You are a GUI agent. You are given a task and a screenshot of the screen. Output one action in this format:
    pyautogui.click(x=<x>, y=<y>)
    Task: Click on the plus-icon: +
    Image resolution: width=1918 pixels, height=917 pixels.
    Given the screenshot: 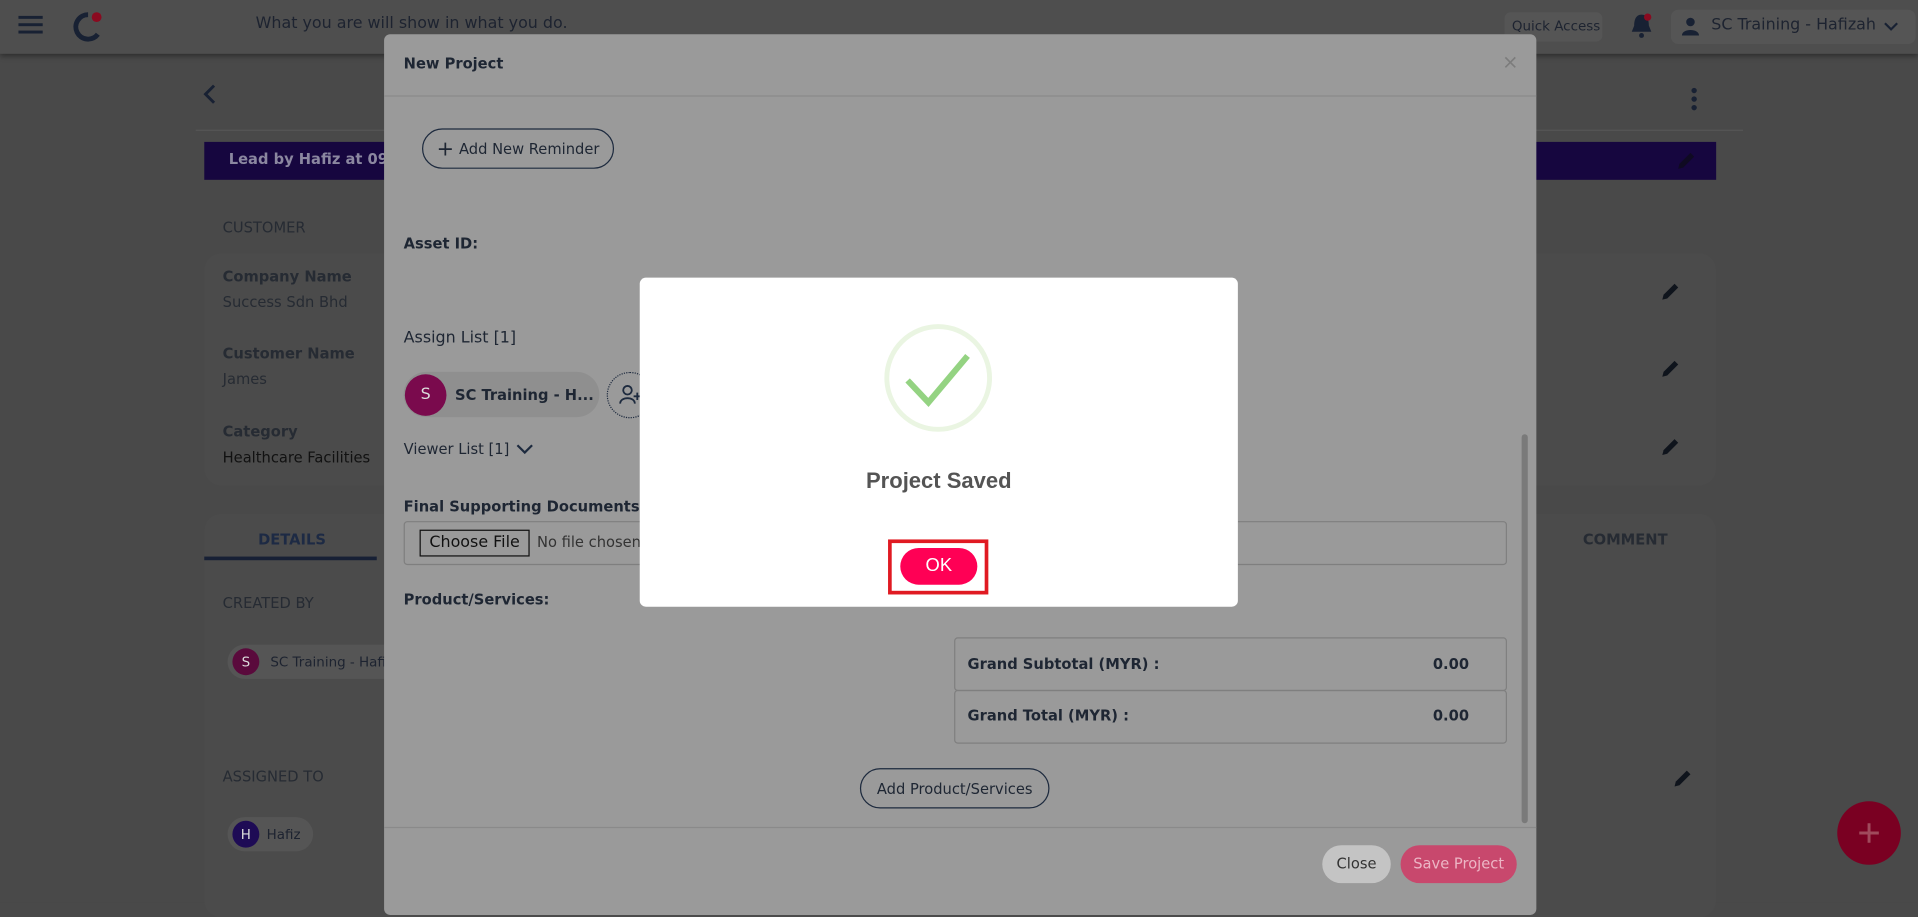 What is the action you would take?
    pyautogui.click(x=445, y=148)
    